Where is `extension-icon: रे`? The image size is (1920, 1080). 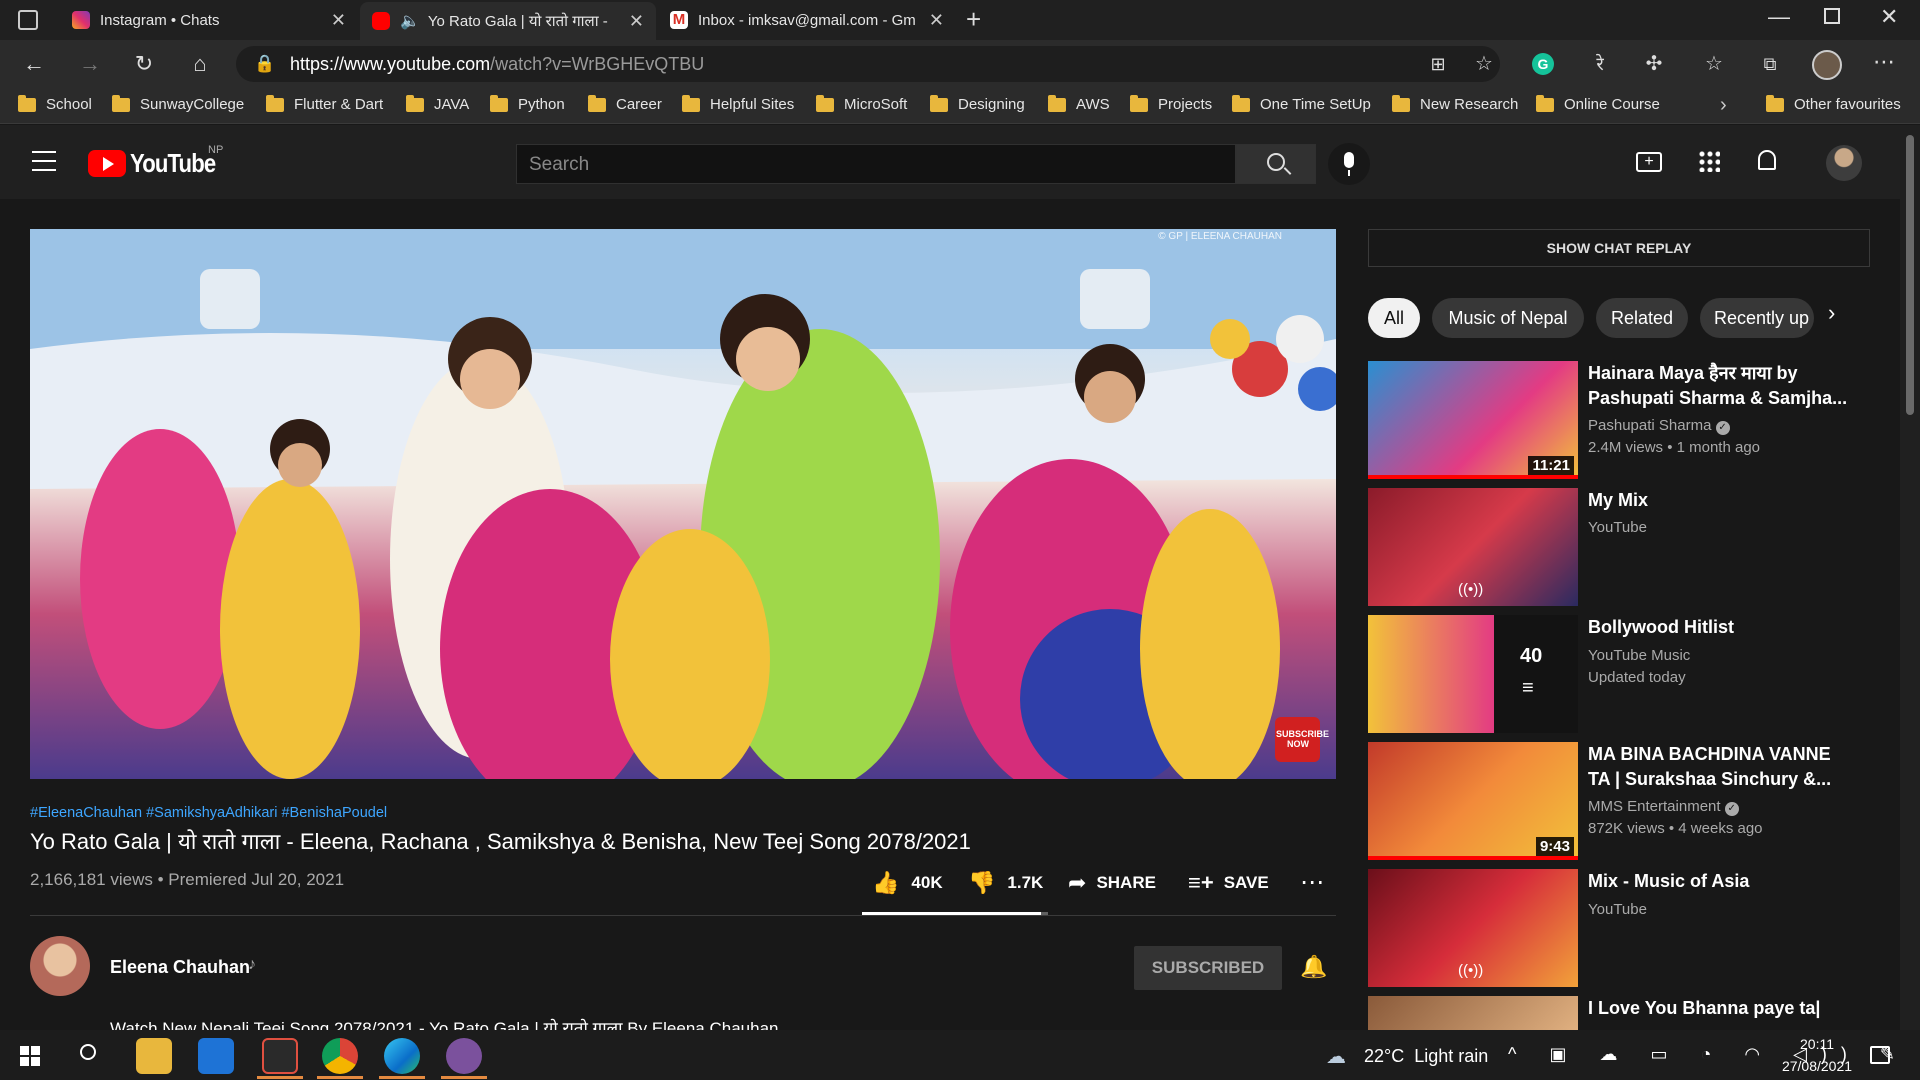 extension-icon: रे is located at coordinates (1600, 64).